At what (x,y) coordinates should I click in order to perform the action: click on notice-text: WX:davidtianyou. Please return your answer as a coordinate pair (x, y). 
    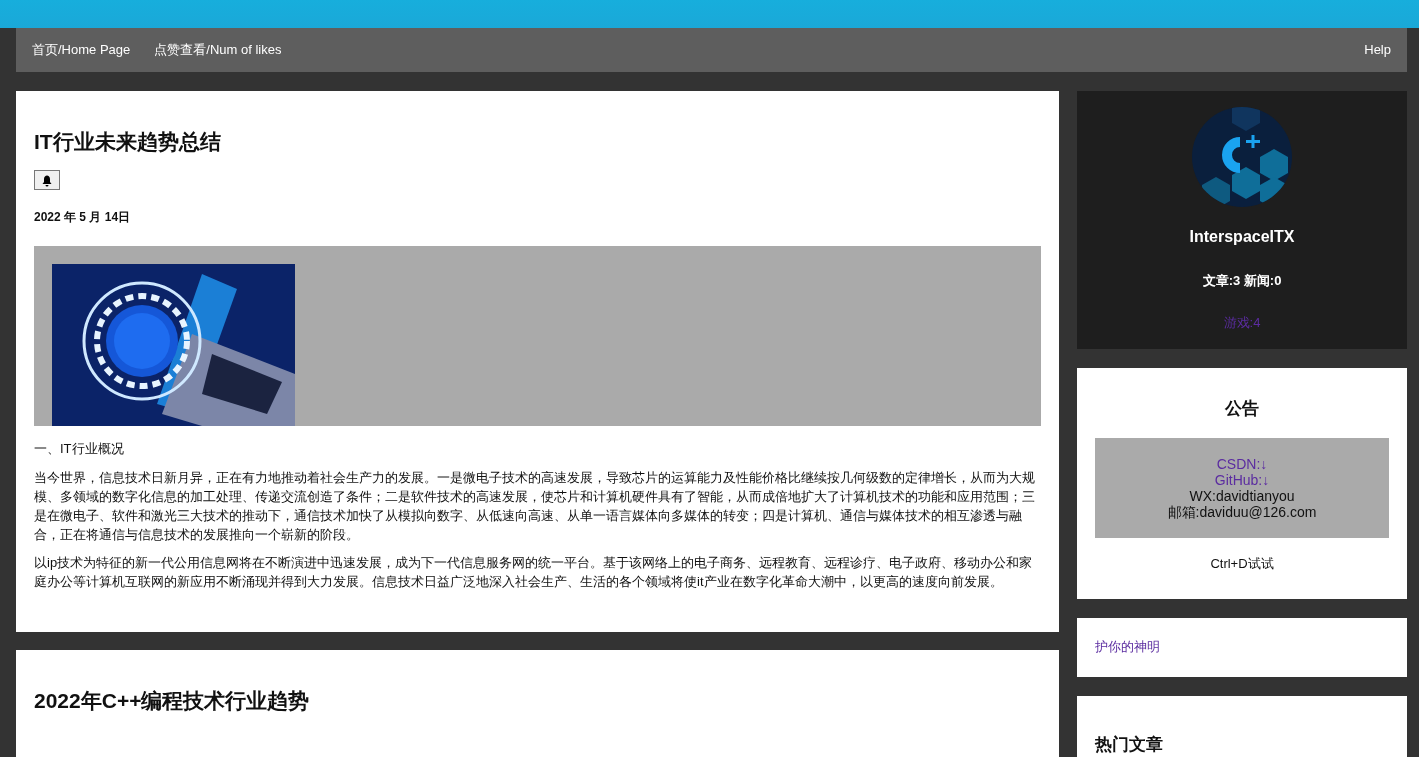
    Looking at the image, I should click on (1242, 495).